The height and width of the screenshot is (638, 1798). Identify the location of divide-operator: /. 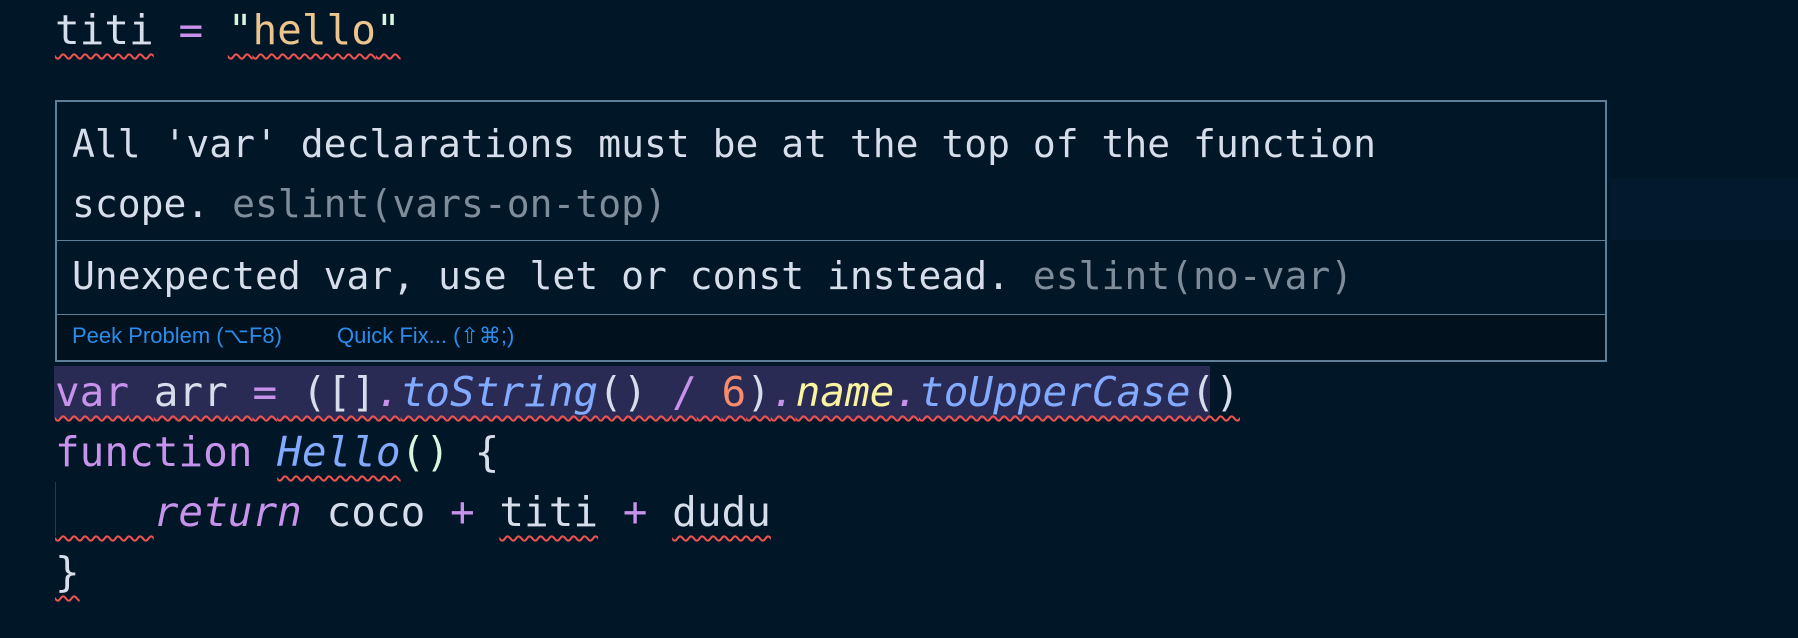
(684, 392).